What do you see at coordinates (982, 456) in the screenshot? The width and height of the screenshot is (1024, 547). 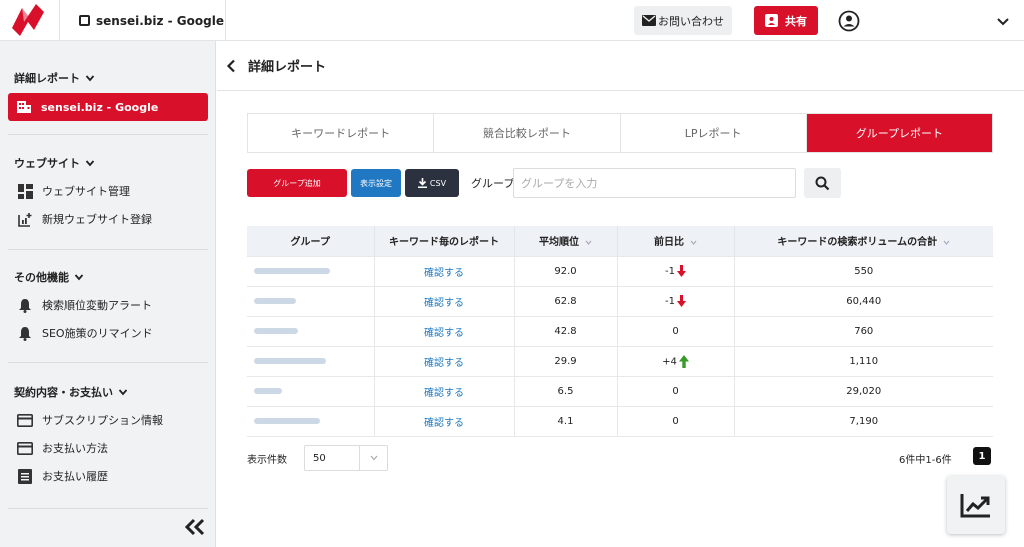 I see `page-button-current: 1` at bounding box center [982, 456].